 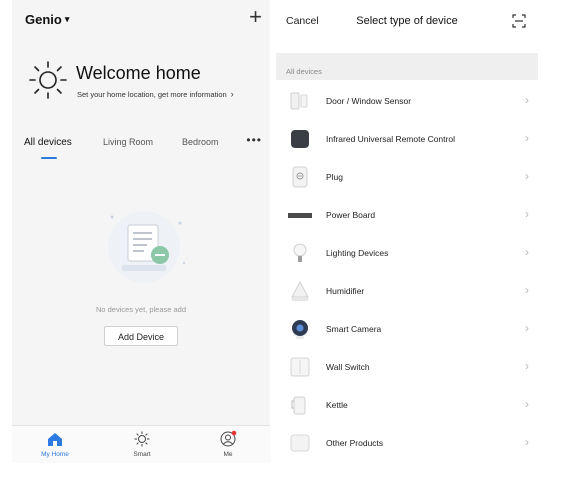 What do you see at coordinates (254, 140) in the screenshot?
I see `more-icon: •••` at bounding box center [254, 140].